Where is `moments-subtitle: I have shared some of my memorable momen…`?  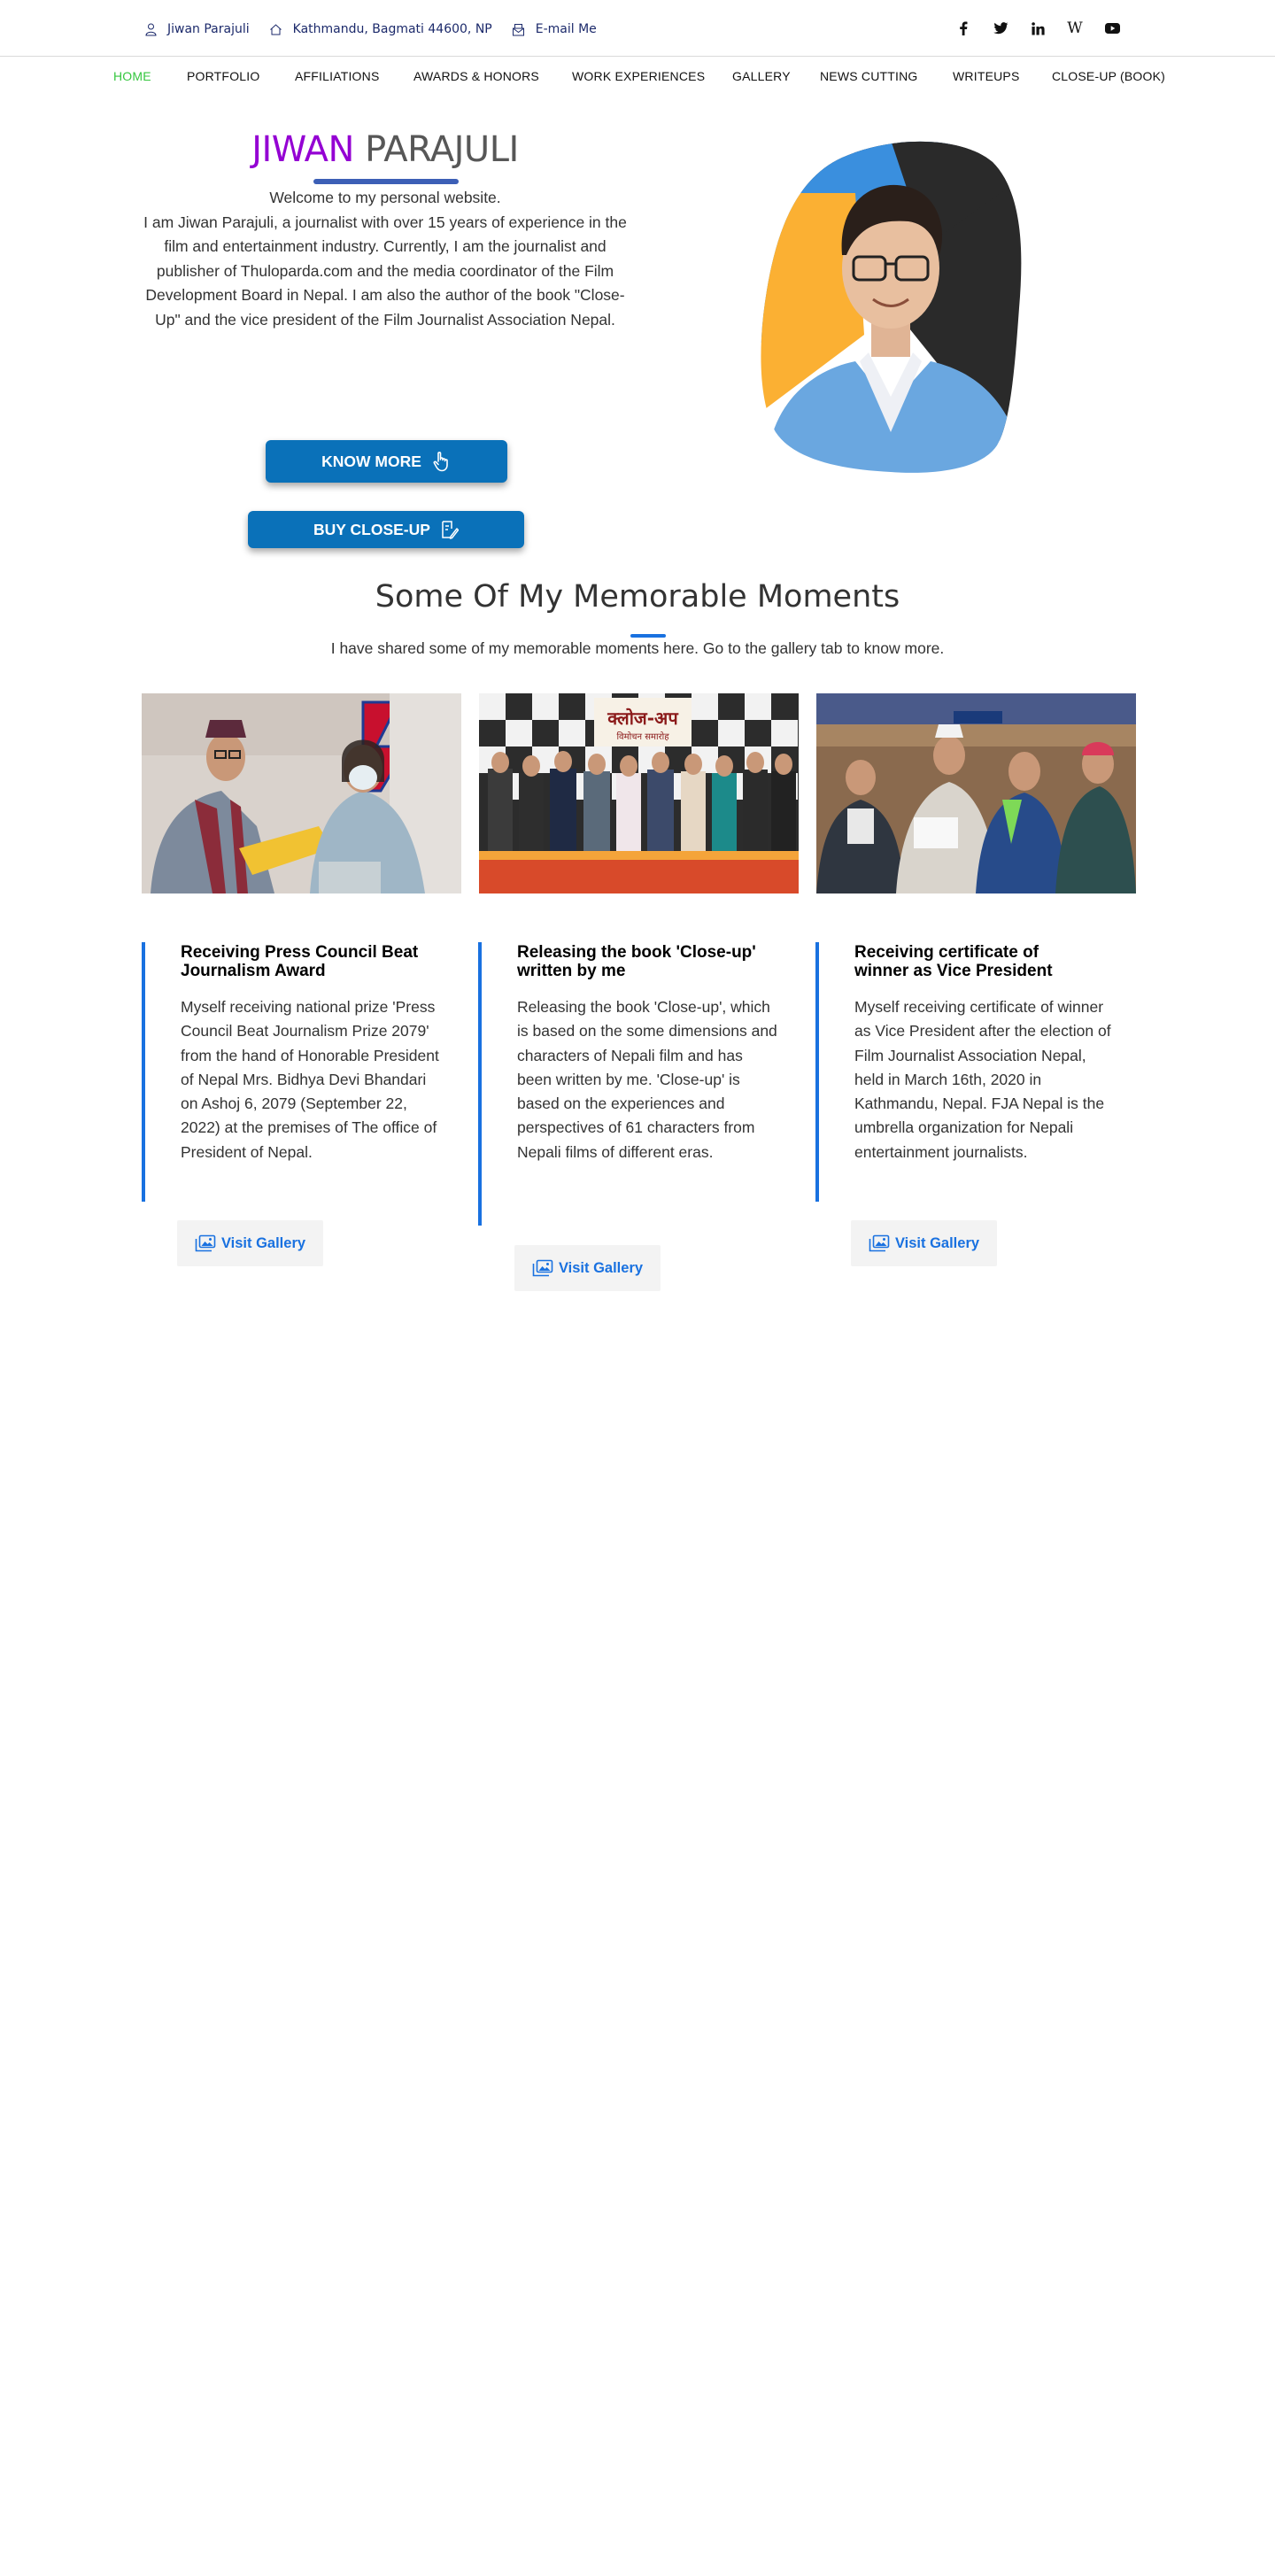 moments-subtitle: I have shared some of my memorable momen… is located at coordinates (637, 648).